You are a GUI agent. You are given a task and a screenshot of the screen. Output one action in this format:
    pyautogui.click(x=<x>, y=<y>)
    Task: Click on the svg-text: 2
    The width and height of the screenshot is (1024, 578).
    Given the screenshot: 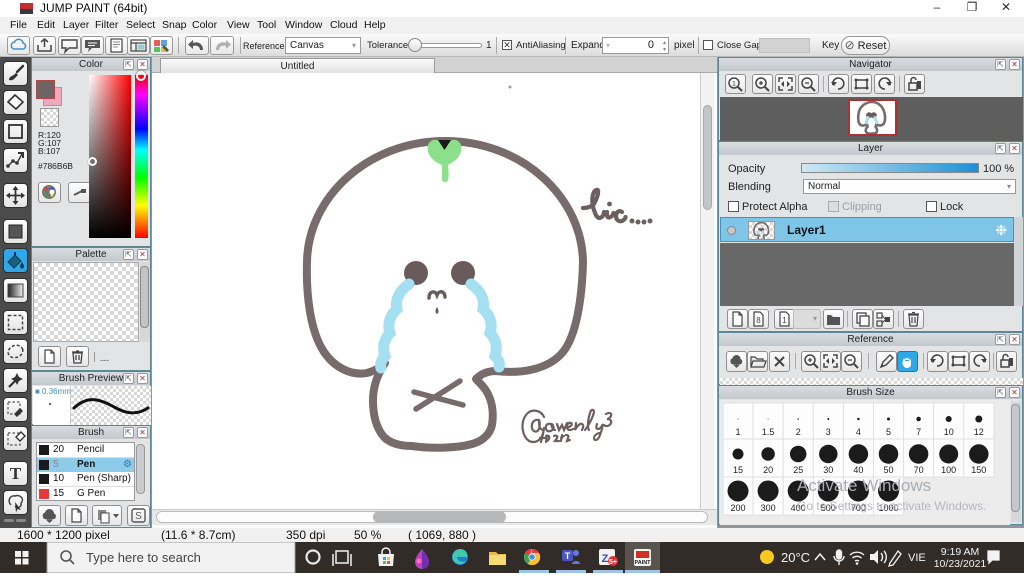 What is the action you would take?
    pyautogui.click(x=798, y=432)
    